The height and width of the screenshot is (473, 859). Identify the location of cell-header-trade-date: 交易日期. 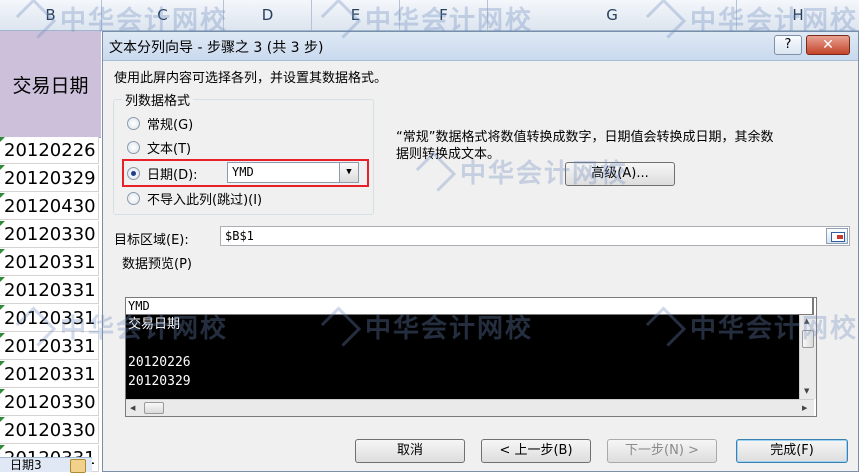
(50, 84).